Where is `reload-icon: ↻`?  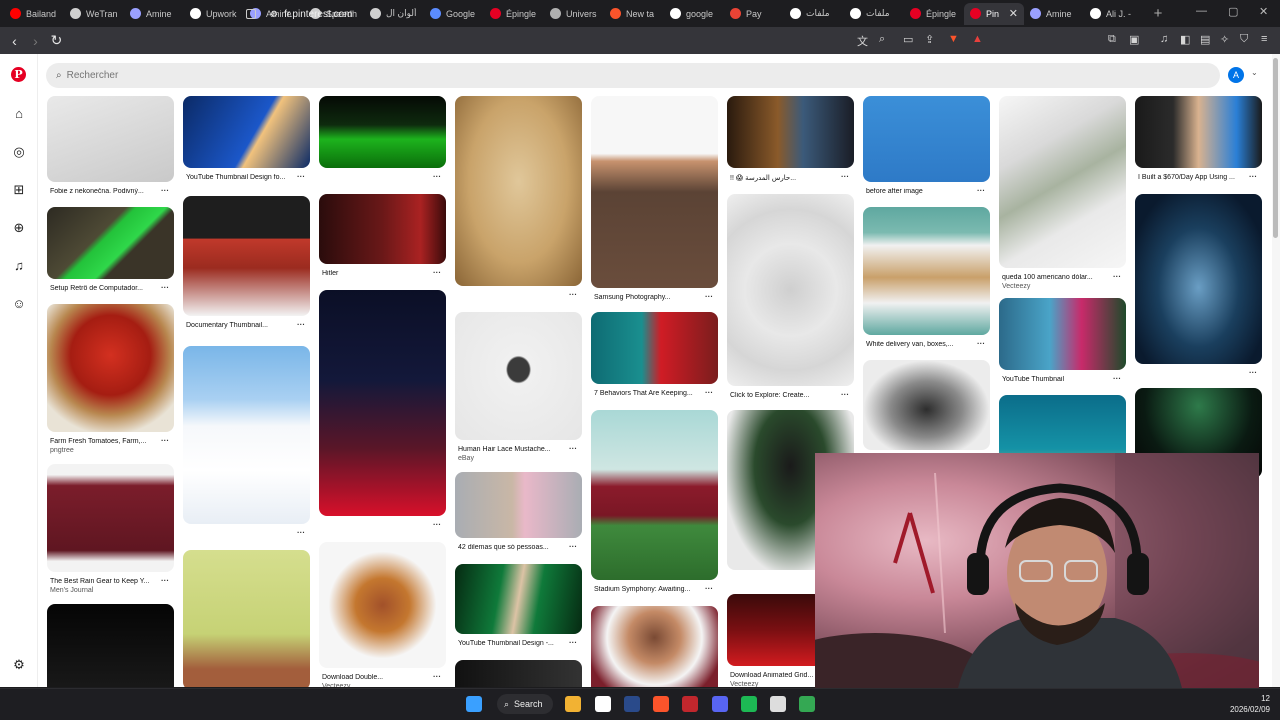
reload-icon: ↻ is located at coordinates (56, 40).